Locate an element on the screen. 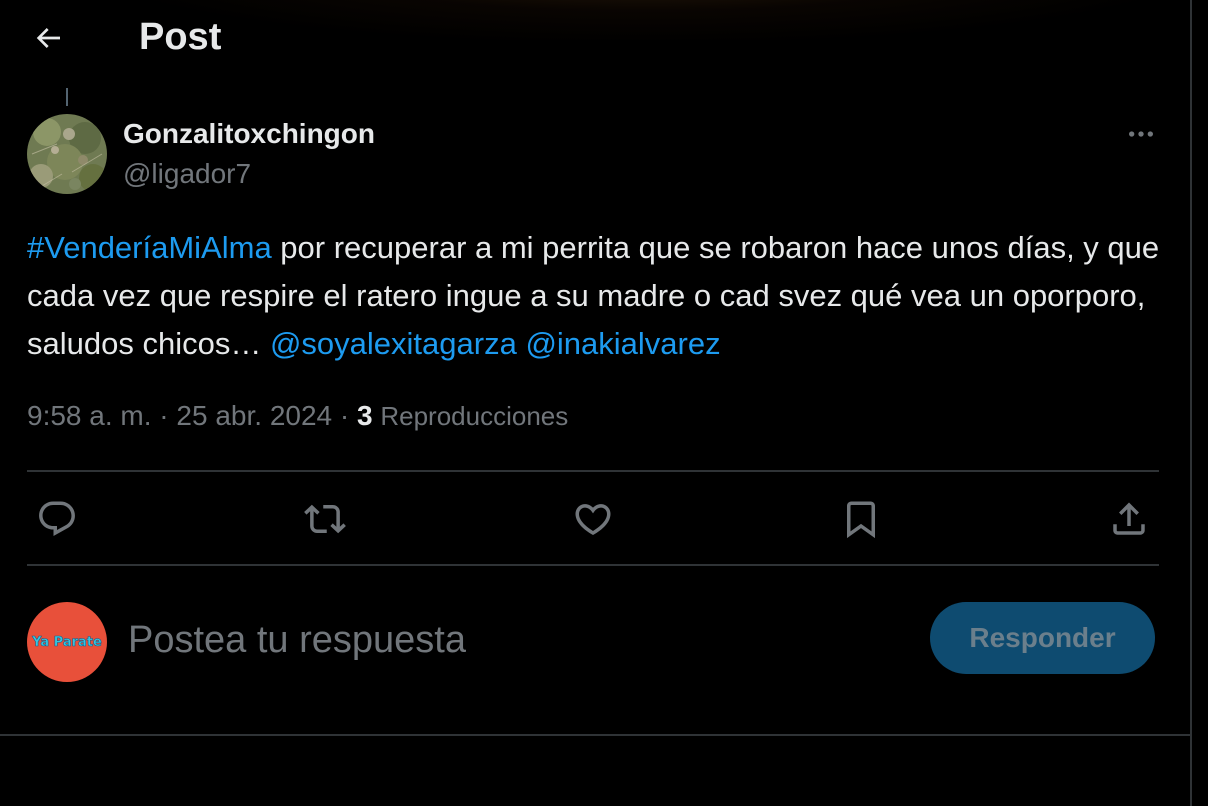  bookmark-icon is located at coordinates (861, 520).